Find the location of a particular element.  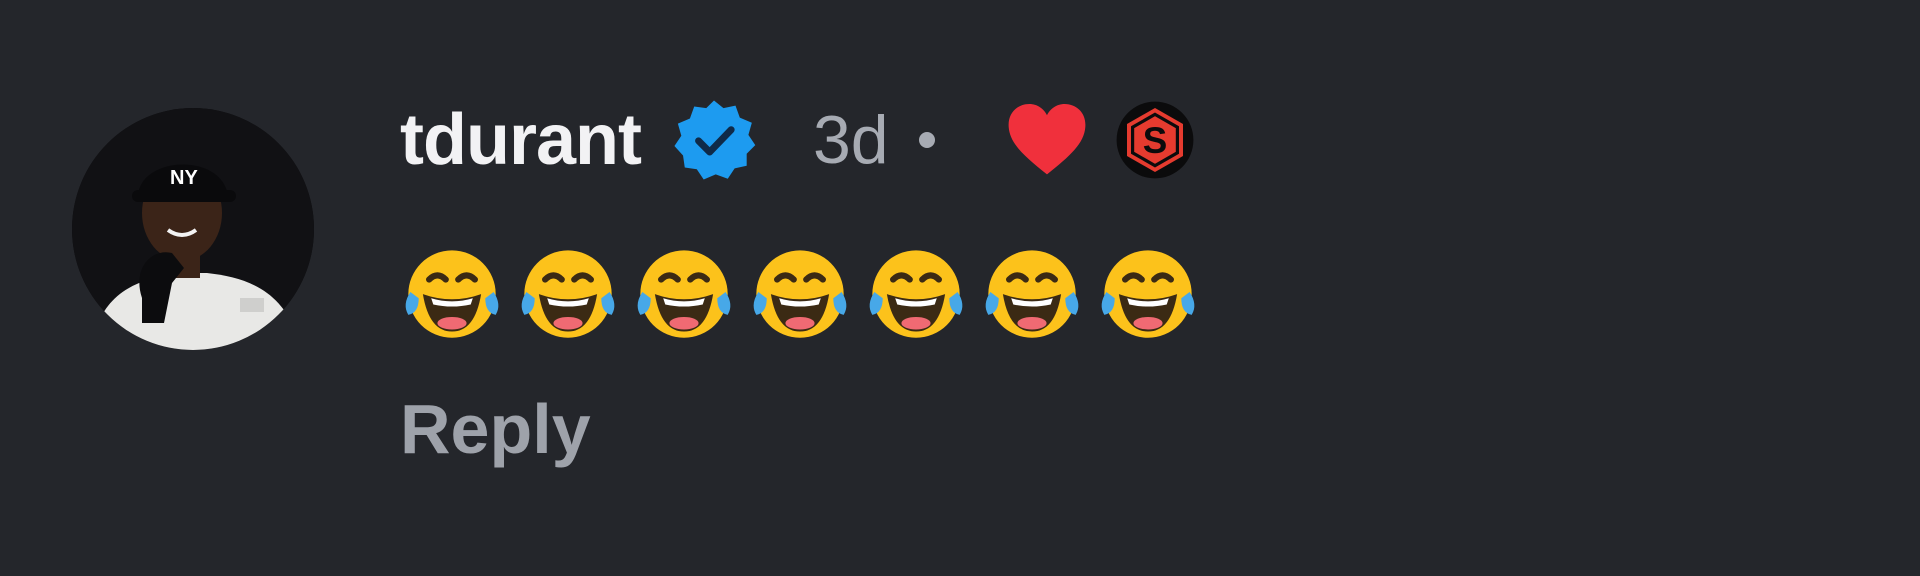

avatar-image: NY is located at coordinates (193, 229).